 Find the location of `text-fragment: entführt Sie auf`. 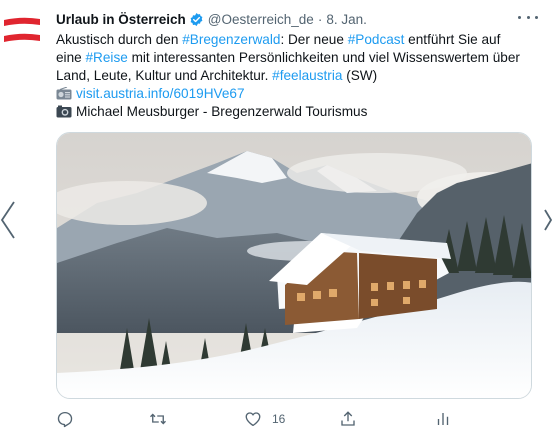

text-fragment: entführt Sie auf is located at coordinates (452, 39).